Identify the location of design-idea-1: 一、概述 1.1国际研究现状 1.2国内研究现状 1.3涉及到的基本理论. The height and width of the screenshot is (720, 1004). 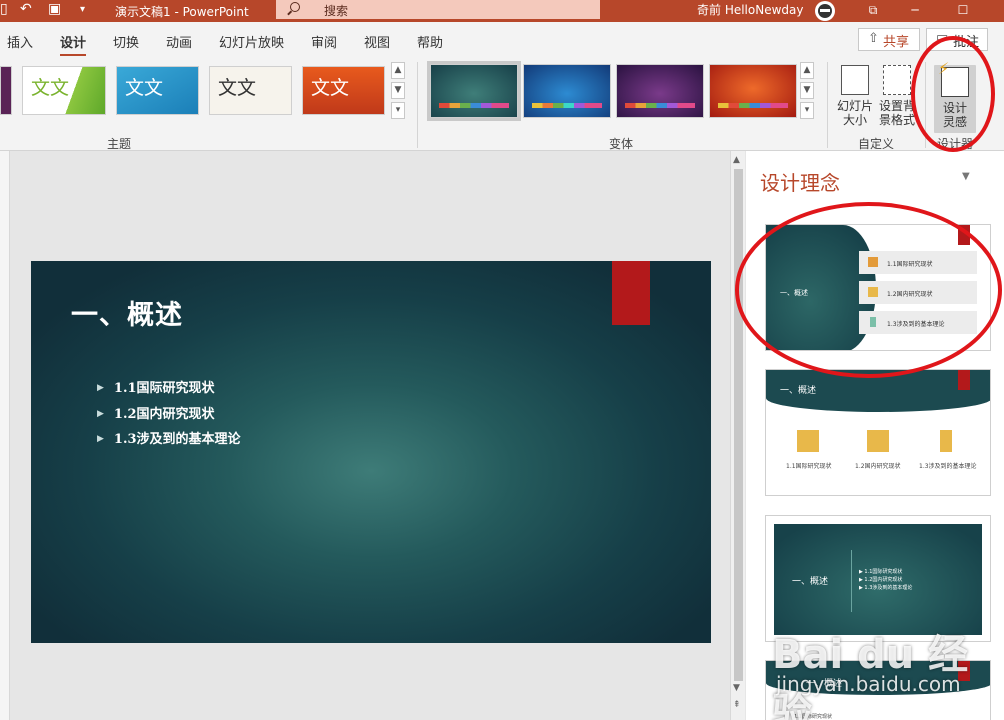
(878, 287).